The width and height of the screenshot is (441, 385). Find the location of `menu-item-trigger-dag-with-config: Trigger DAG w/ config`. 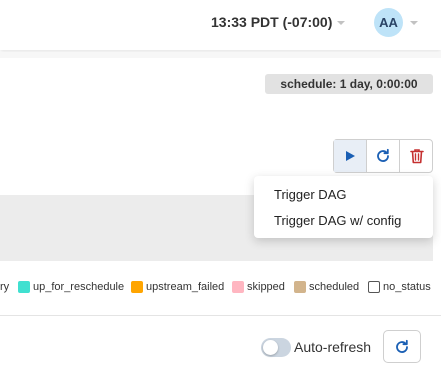

menu-item-trigger-dag-with-config: Trigger DAG w/ config is located at coordinates (337, 220).